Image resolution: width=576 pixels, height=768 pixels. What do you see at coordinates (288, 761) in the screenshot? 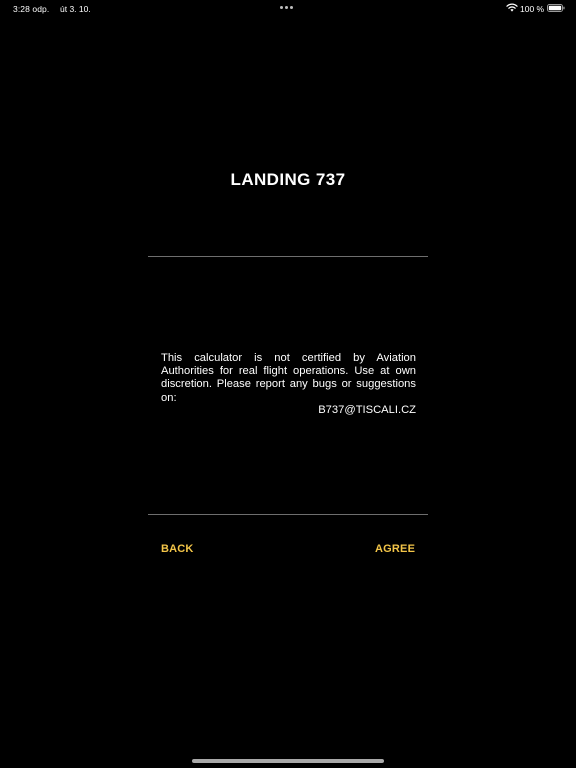
I see `home-indicator` at bounding box center [288, 761].